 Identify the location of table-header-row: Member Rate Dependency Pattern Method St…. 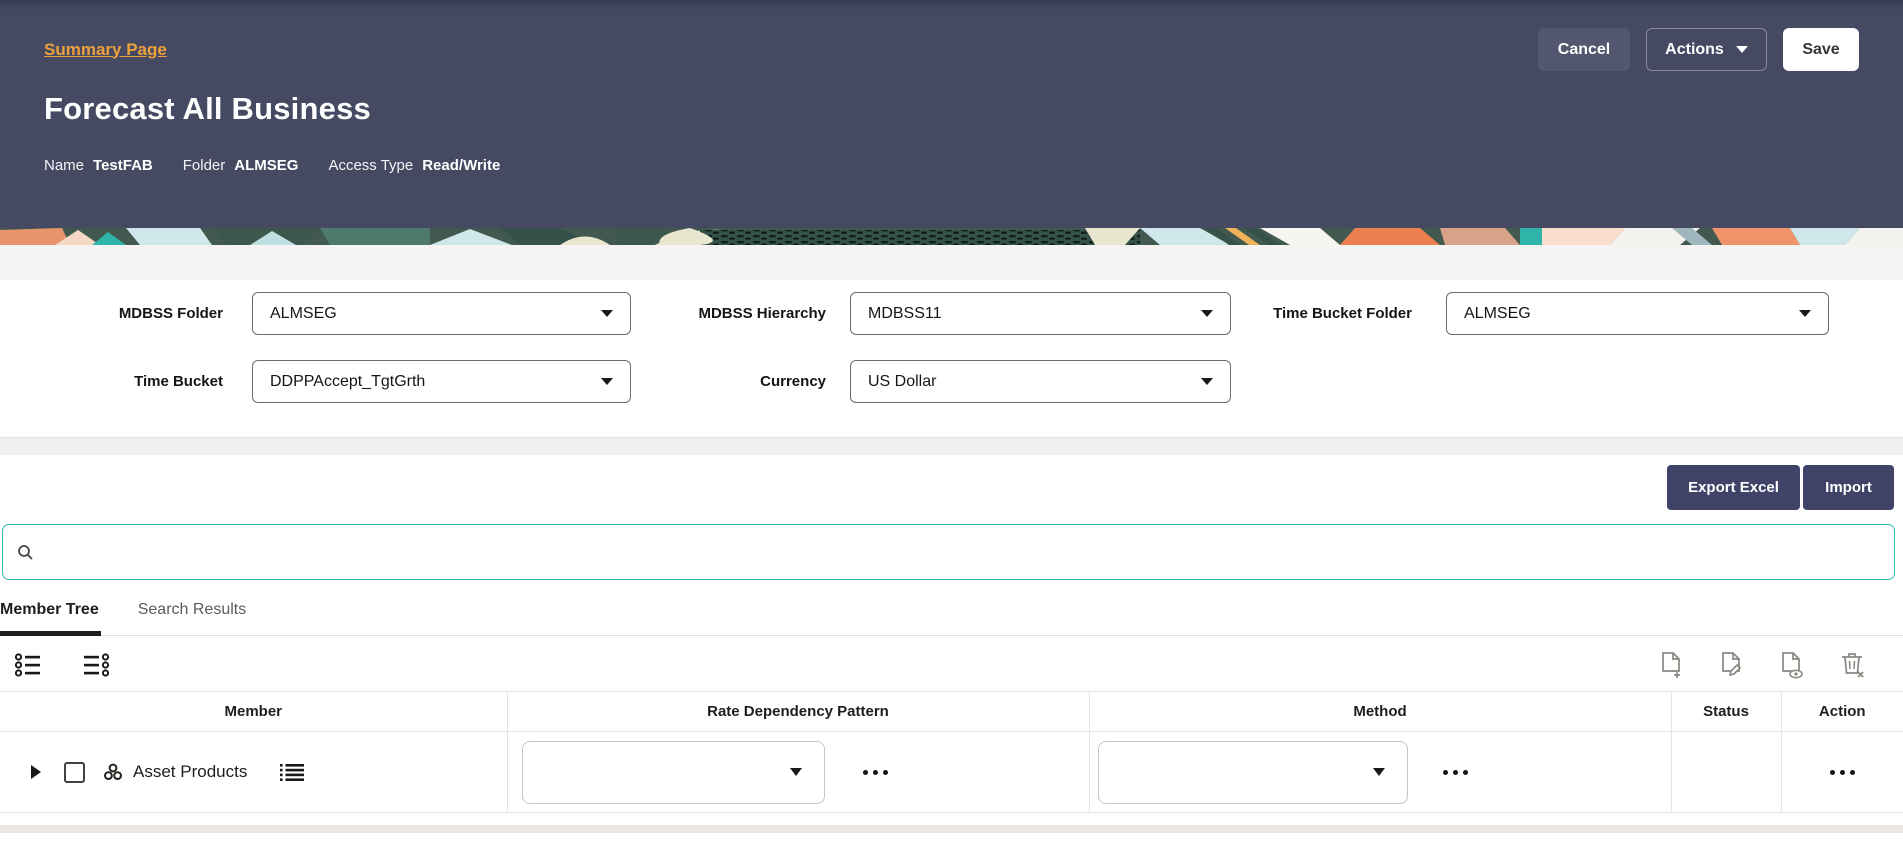
(951, 711).